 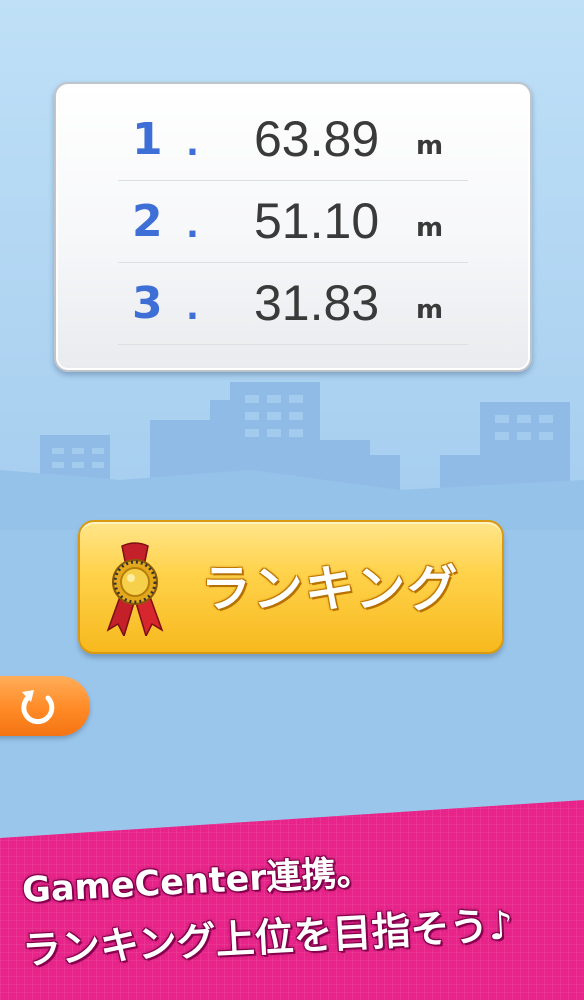 I want to click on score-row-1: 1 . 63.89 m, so click(x=293, y=139).